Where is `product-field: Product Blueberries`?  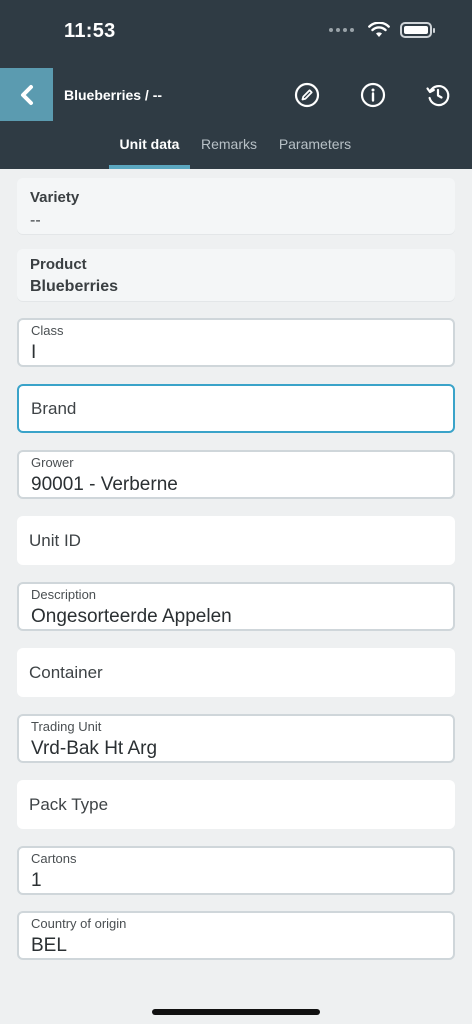 product-field: Product Blueberries is located at coordinates (236, 275).